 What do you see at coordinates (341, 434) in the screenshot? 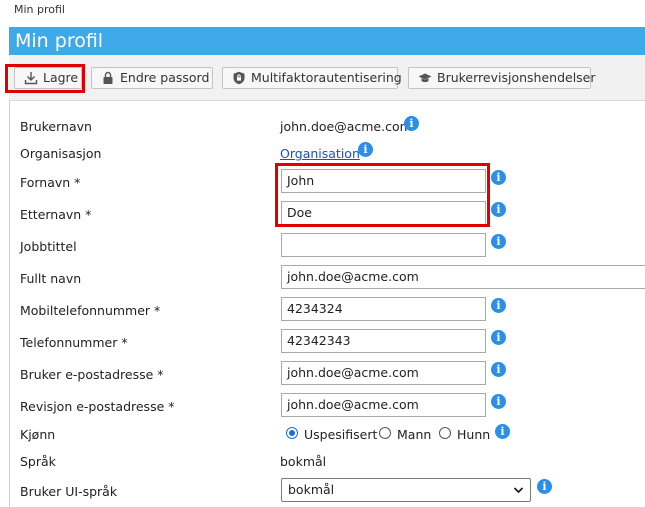
I see `gender-option-unspecified: Uspesifisert` at bounding box center [341, 434].